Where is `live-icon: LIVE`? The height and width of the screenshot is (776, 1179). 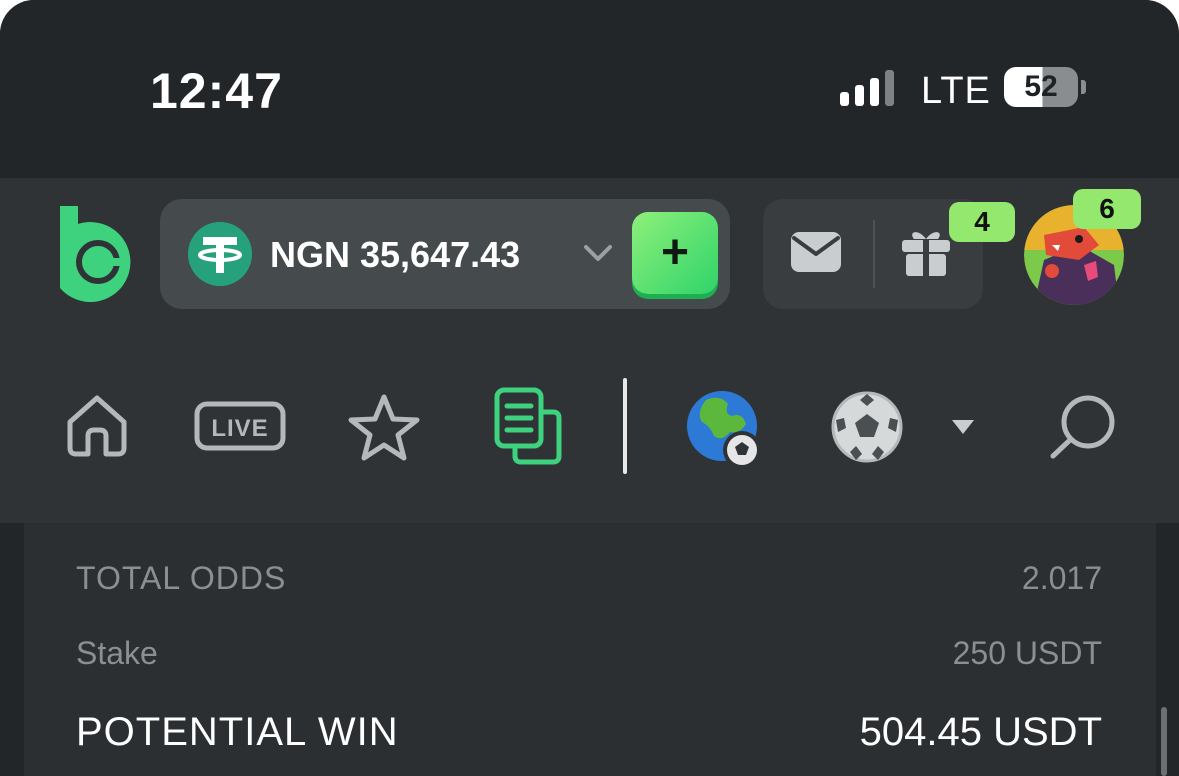
live-icon: LIVE is located at coordinates (240, 426).